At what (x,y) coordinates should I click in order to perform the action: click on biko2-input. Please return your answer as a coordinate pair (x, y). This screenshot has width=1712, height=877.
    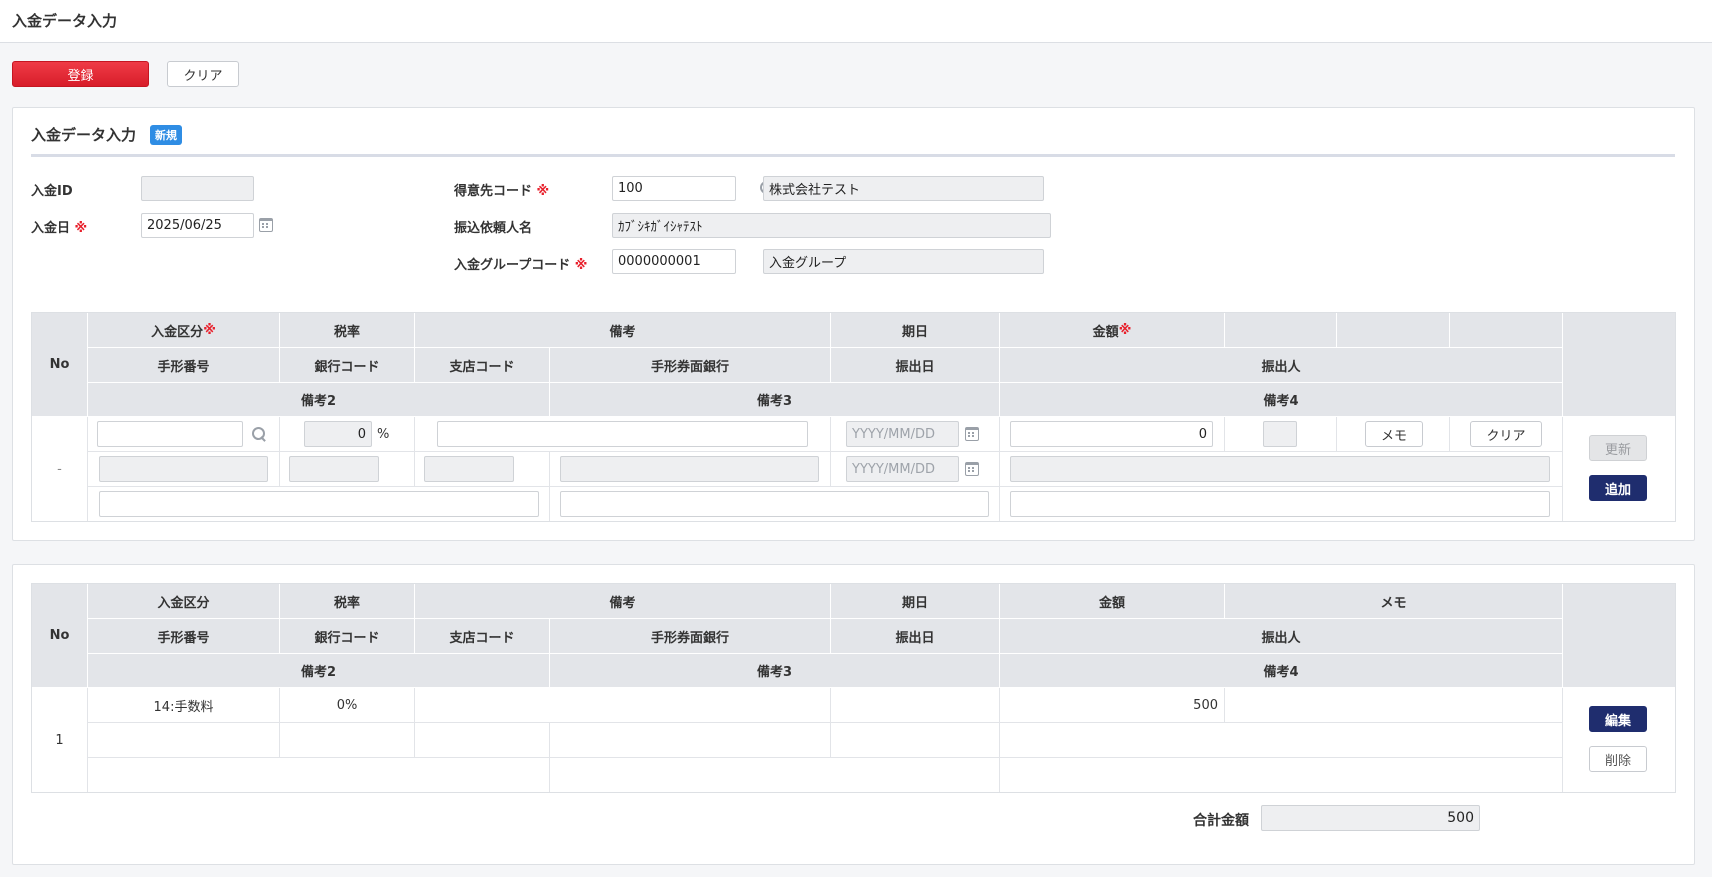
    Looking at the image, I should click on (319, 504).